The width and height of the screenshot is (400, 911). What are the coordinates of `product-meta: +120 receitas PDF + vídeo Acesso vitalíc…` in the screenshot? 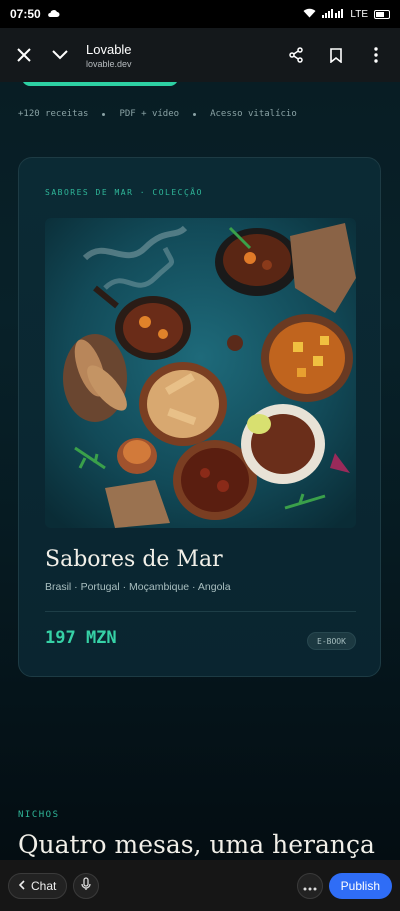 It's located at (157, 114).